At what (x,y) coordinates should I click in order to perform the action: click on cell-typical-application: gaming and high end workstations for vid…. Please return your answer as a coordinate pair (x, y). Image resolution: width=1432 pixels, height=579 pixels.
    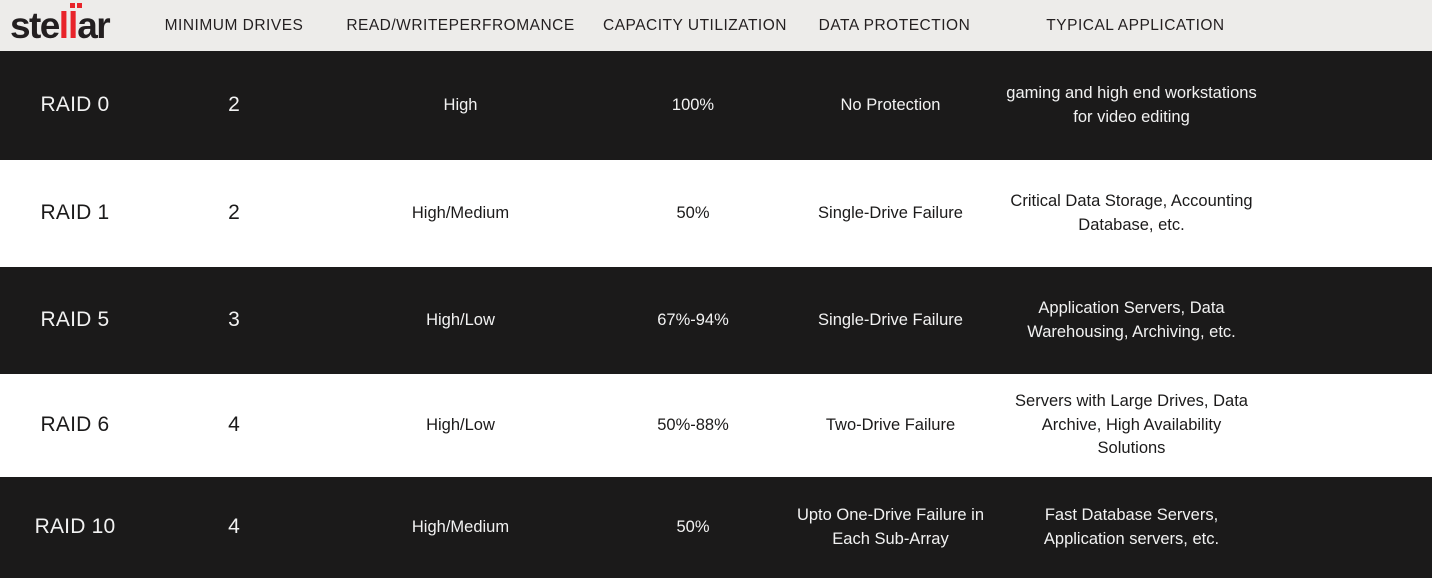
    Looking at the image, I should click on (1131, 104).